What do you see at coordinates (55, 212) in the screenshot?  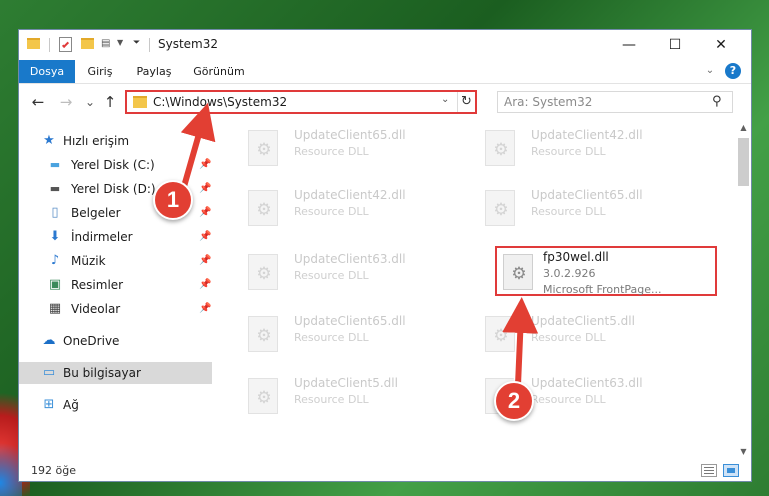 I see `documents-icon: ▯` at bounding box center [55, 212].